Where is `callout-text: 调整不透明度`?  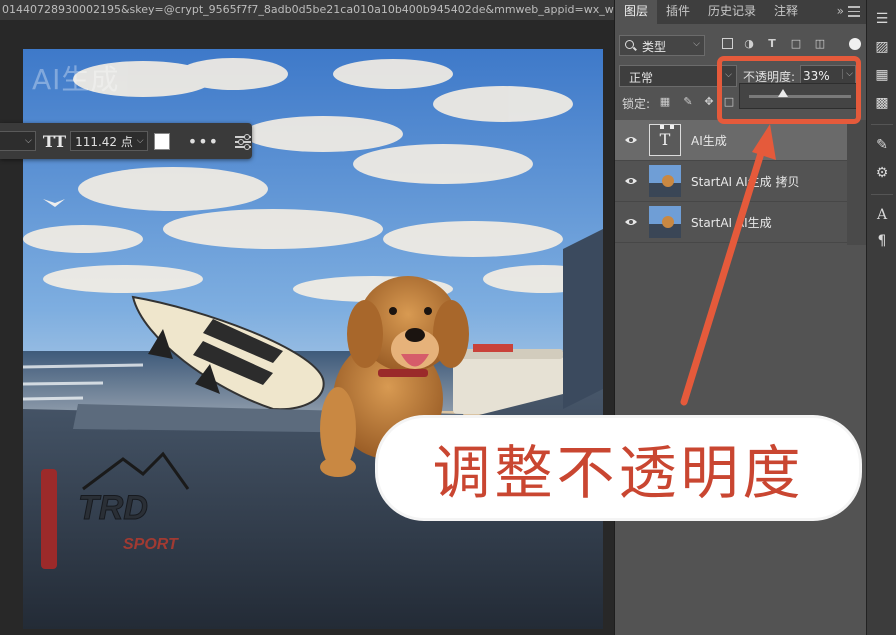 callout-text: 调整不透明度 is located at coordinates (618, 473).